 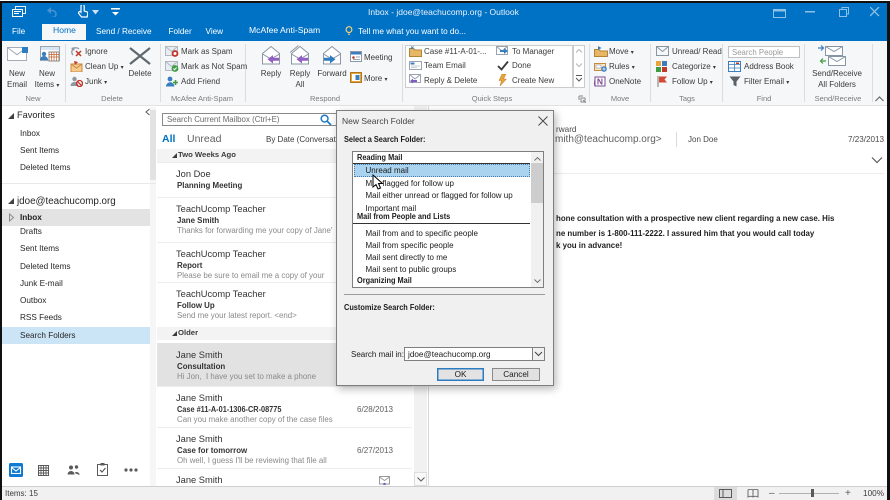 I want to click on svg-text: N, so click(x=600, y=82).